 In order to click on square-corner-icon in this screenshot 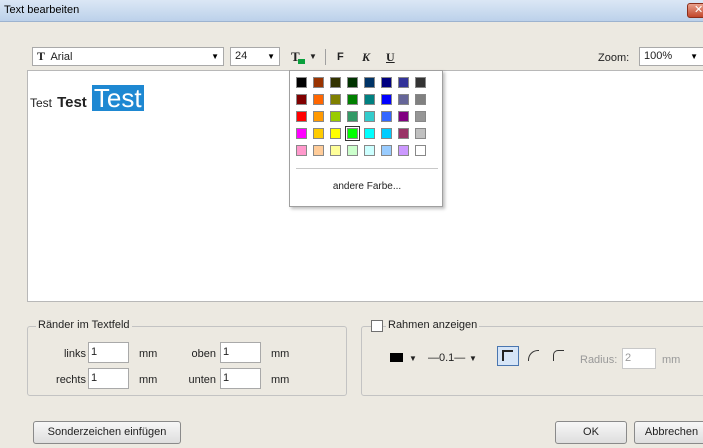, I will do `click(507, 355)`.